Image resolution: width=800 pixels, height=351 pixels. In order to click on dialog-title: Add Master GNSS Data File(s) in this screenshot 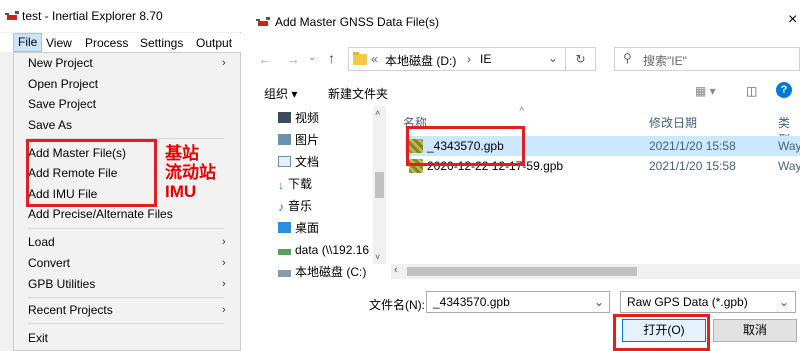, I will do `click(357, 22)`.